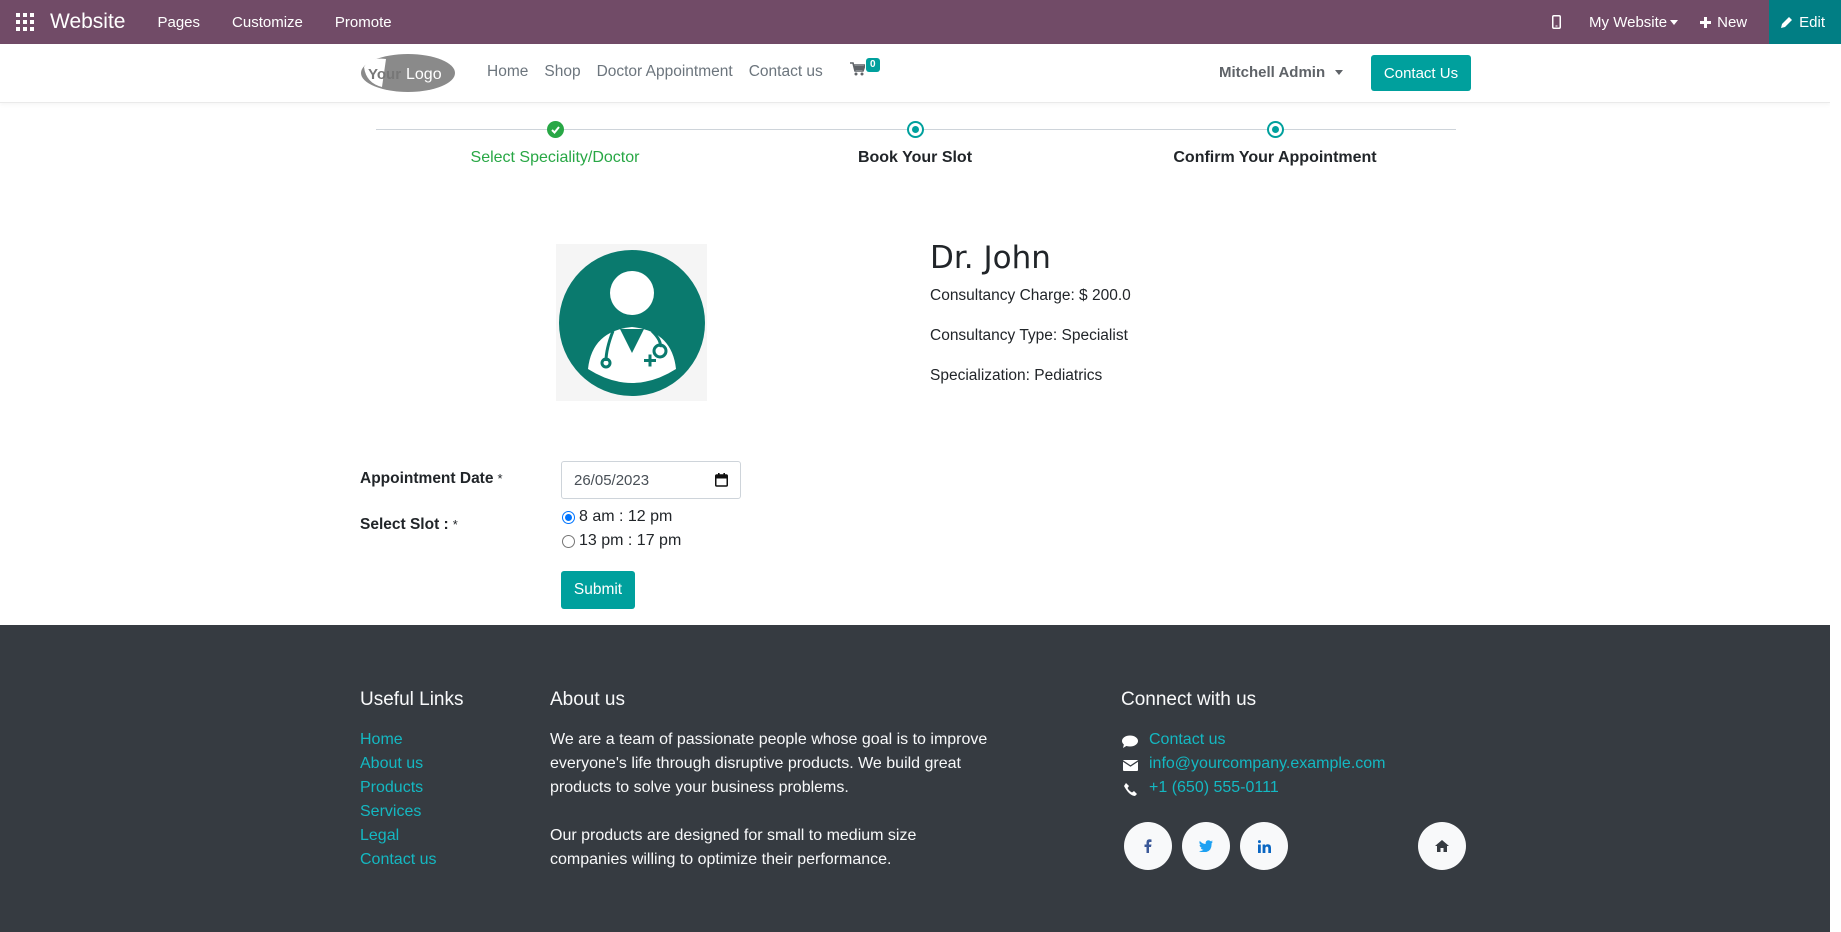 This screenshot has width=1841, height=932. I want to click on step-1-check-icon, so click(555, 129).